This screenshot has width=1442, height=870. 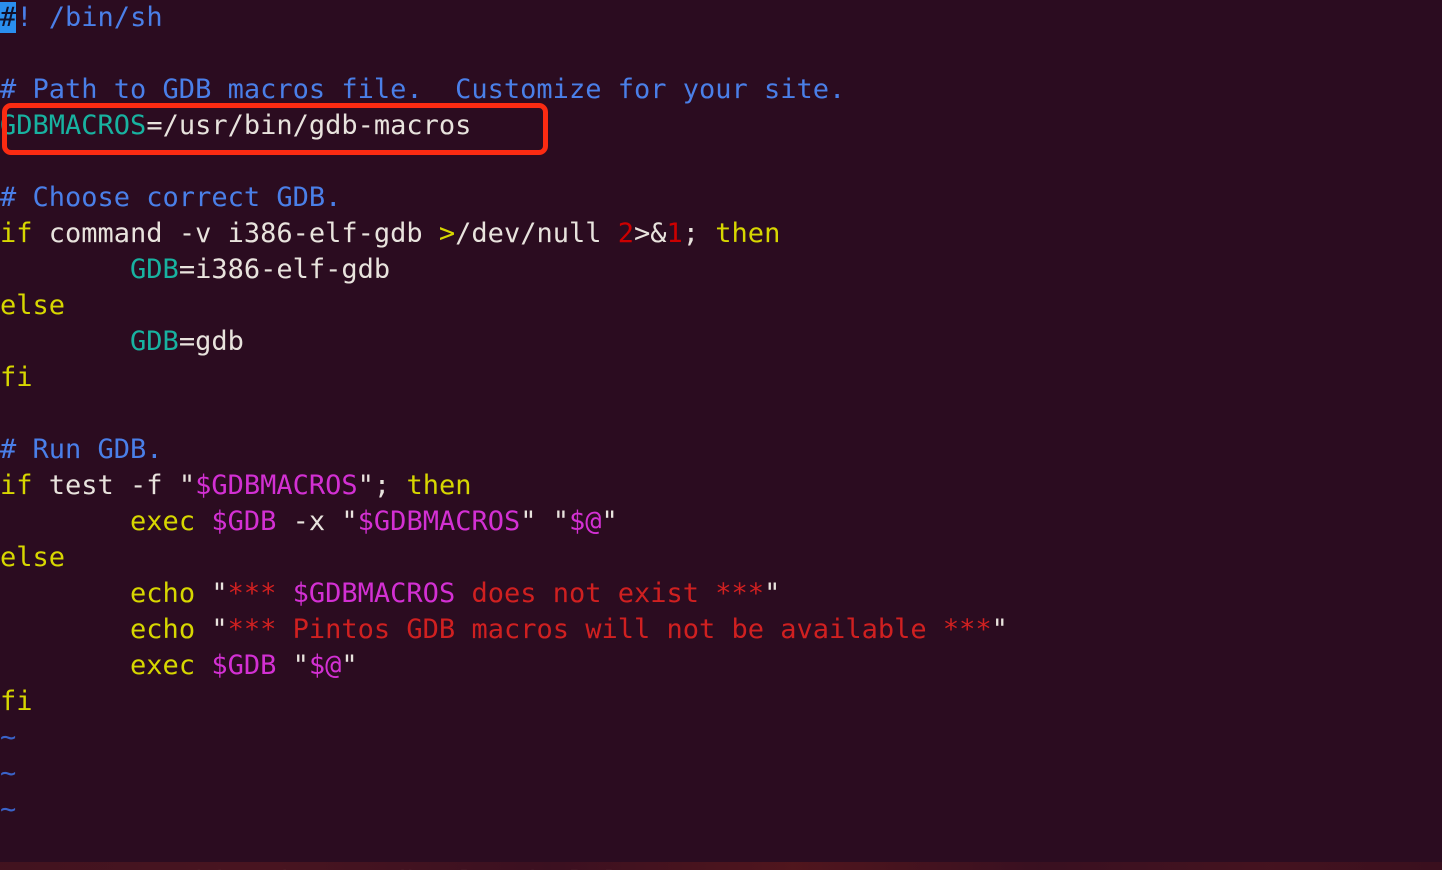 I want to click on code-token: =gdb, so click(x=211, y=341).